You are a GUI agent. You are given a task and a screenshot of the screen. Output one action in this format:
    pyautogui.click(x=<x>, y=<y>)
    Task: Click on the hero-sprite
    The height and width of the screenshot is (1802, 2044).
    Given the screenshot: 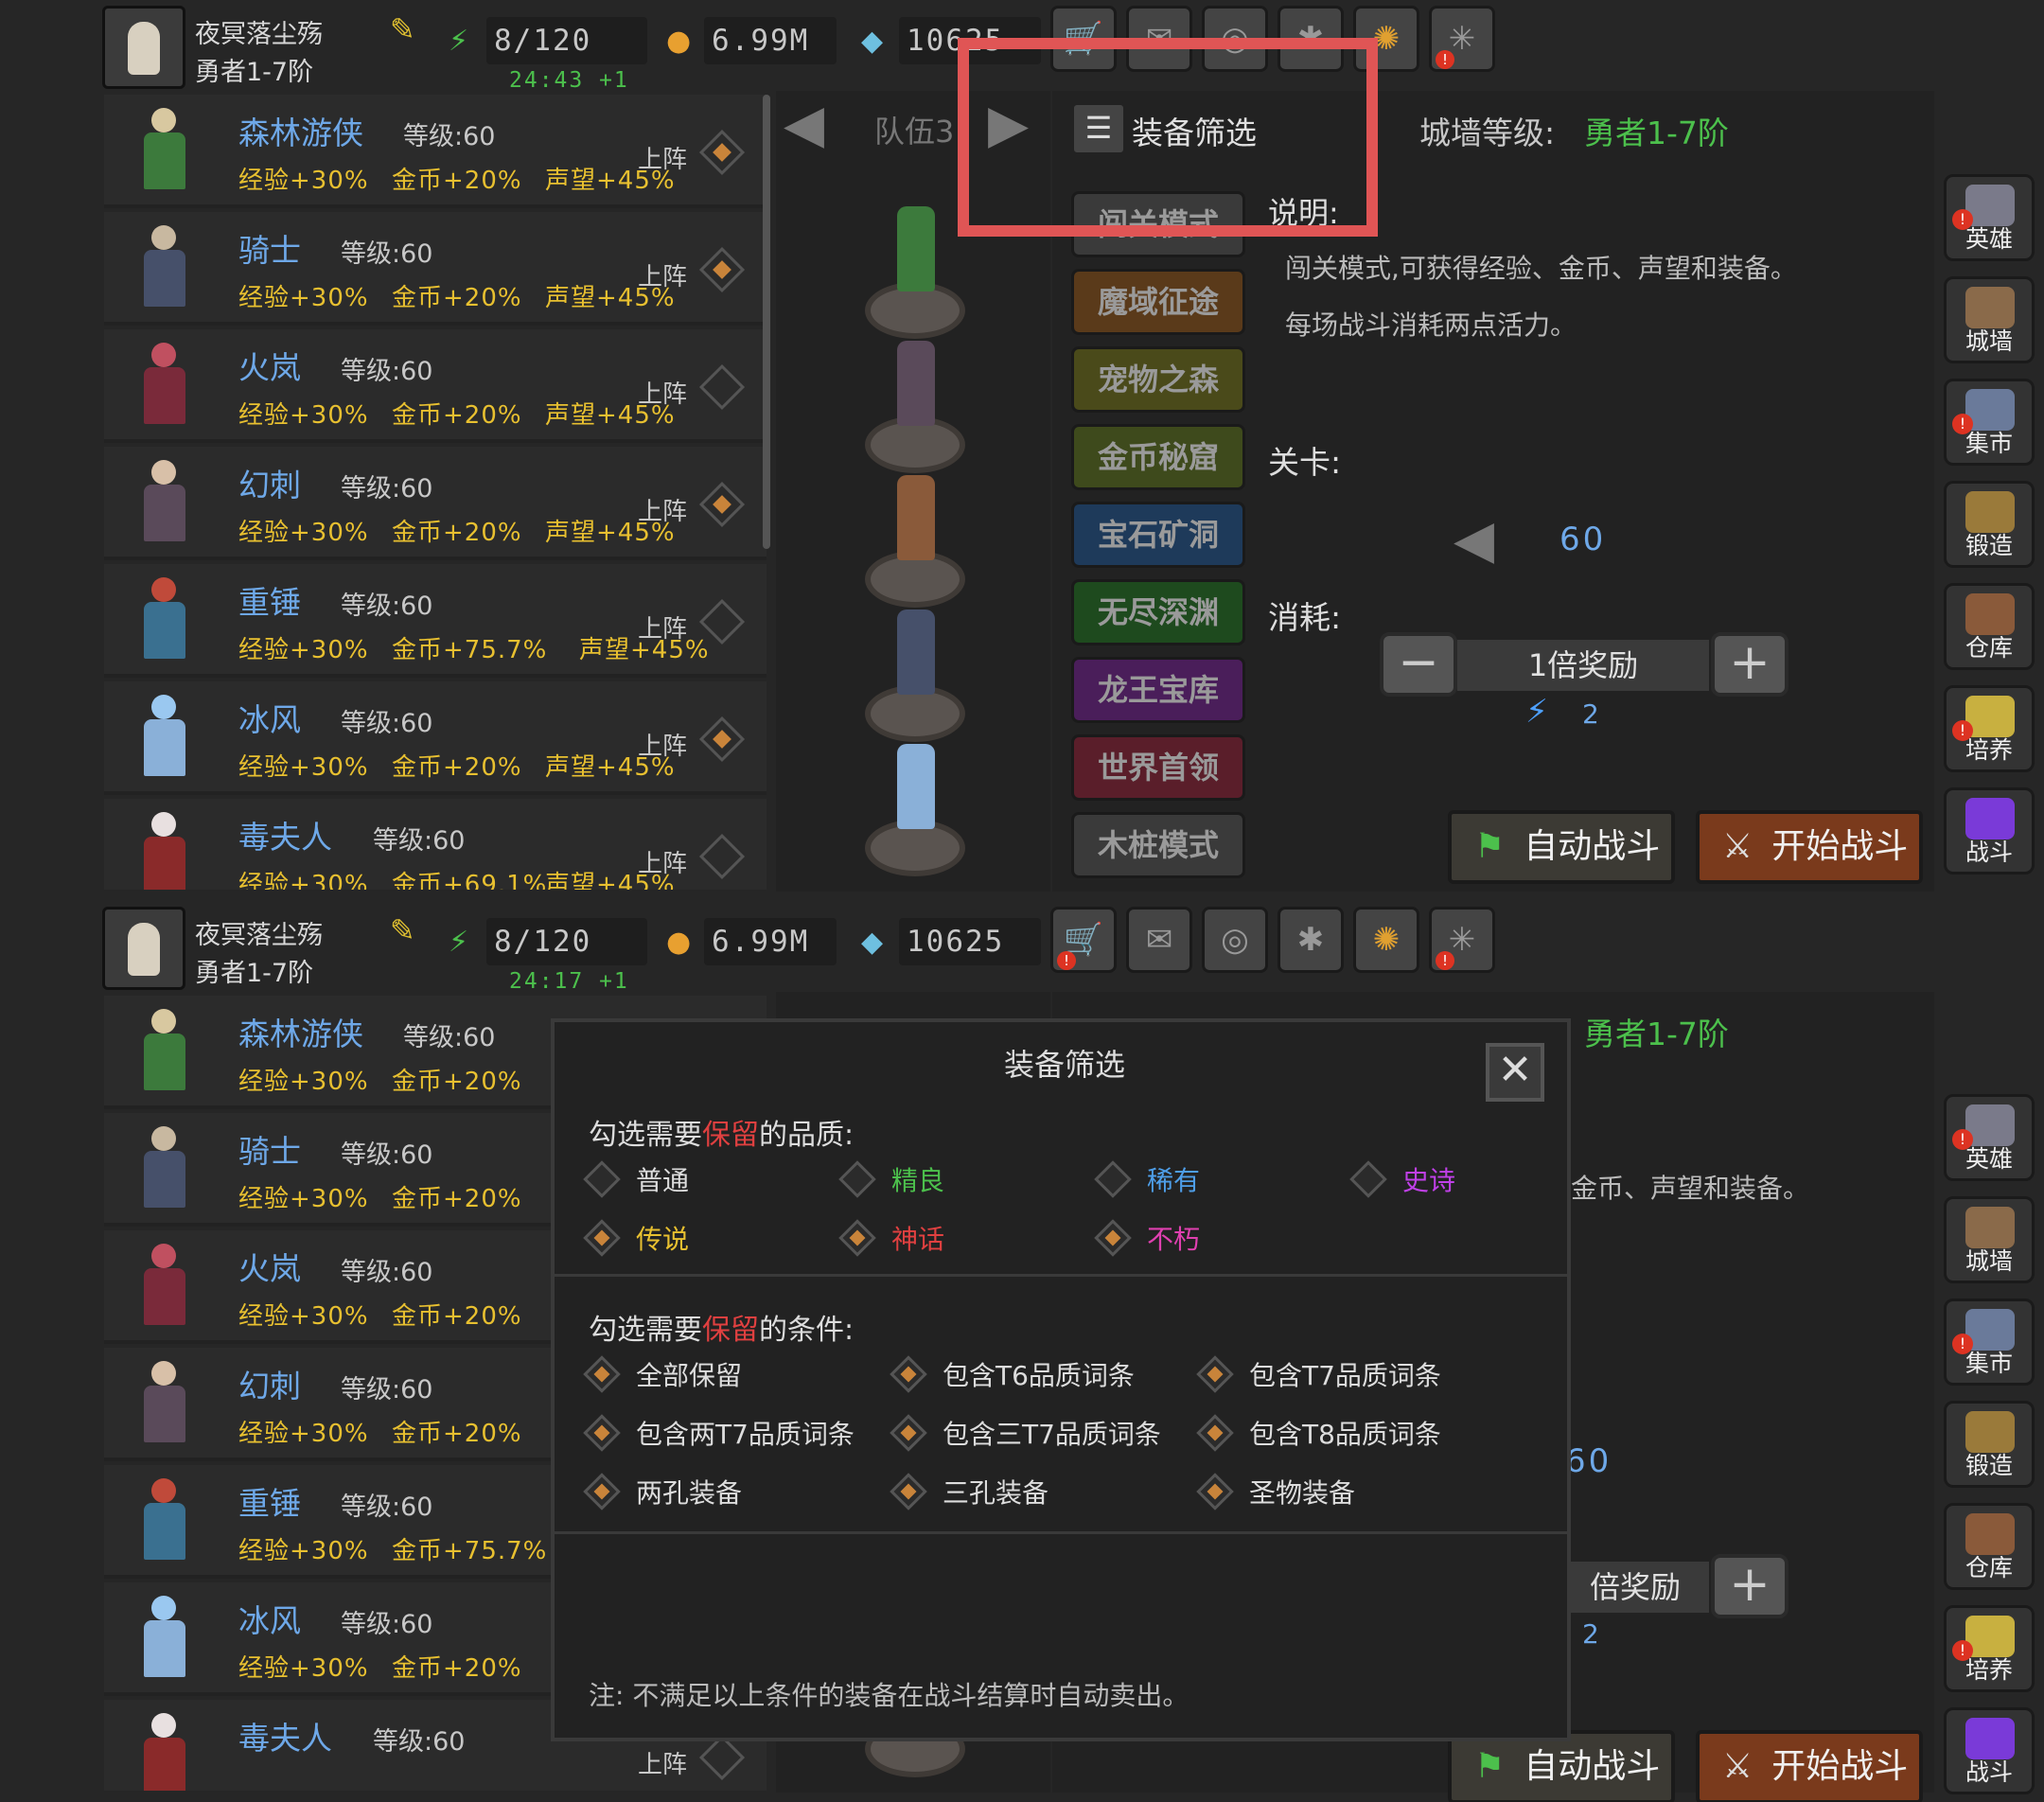 What is the action you would take?
    pyautogui.click(x=165, y=1171)
    